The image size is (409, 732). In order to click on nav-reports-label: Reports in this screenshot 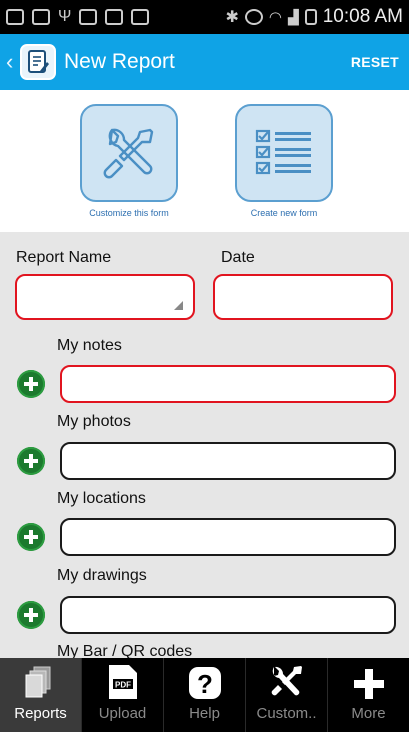, I will do `click(40, 713)`.